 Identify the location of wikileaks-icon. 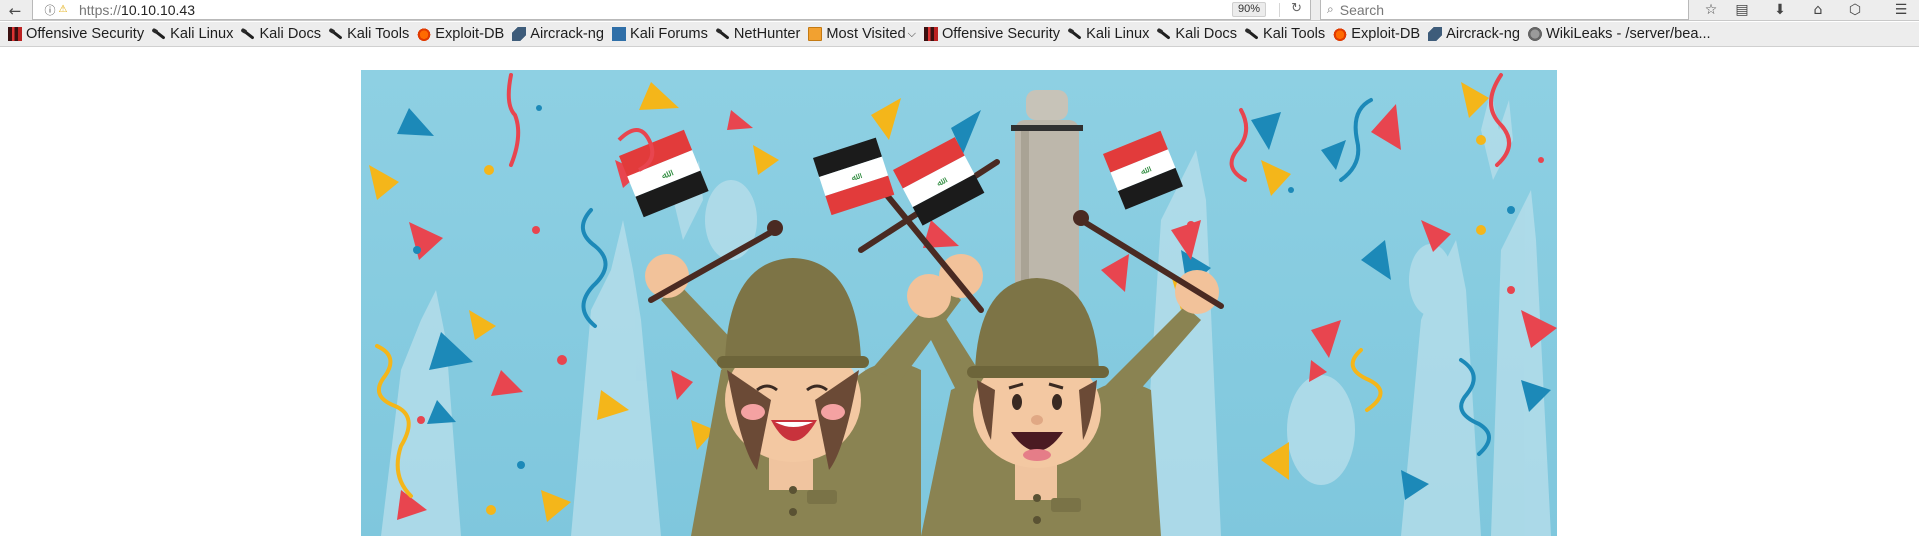
(1534, 34).